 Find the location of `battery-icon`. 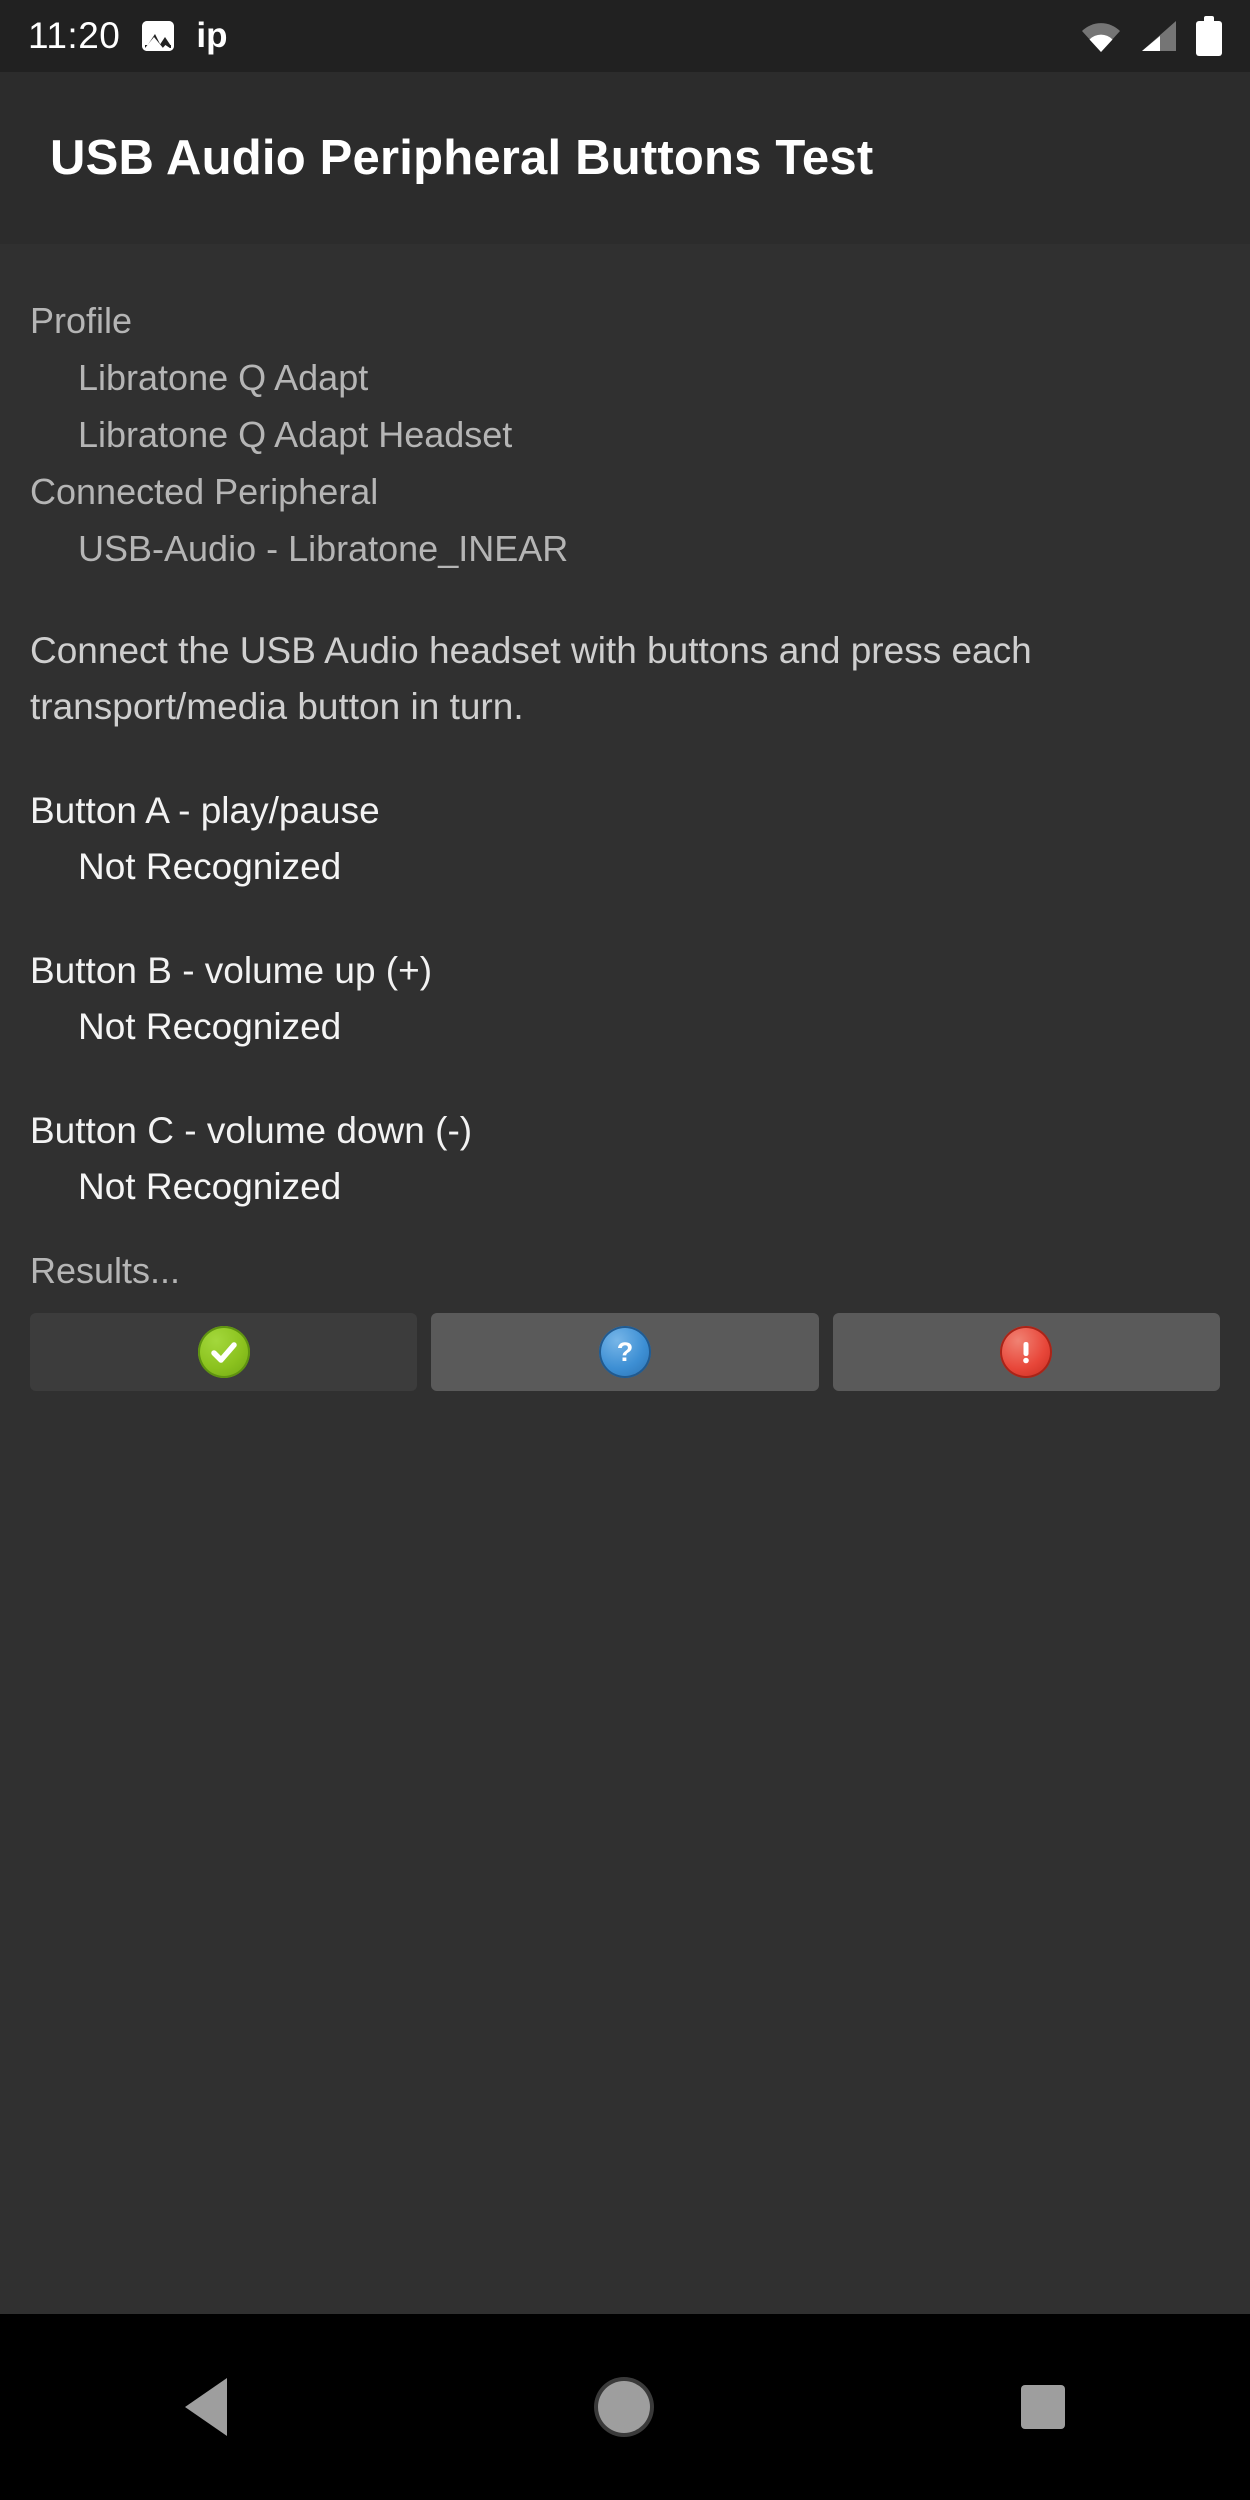

battery-icon is located at coordinates (1209, 36).